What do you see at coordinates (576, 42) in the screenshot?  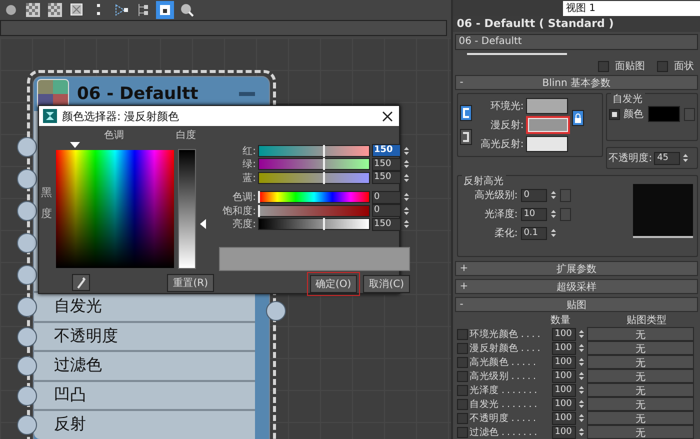 I see `material-name-field: 06 - Defaultt` at bounding box center [576, 42].